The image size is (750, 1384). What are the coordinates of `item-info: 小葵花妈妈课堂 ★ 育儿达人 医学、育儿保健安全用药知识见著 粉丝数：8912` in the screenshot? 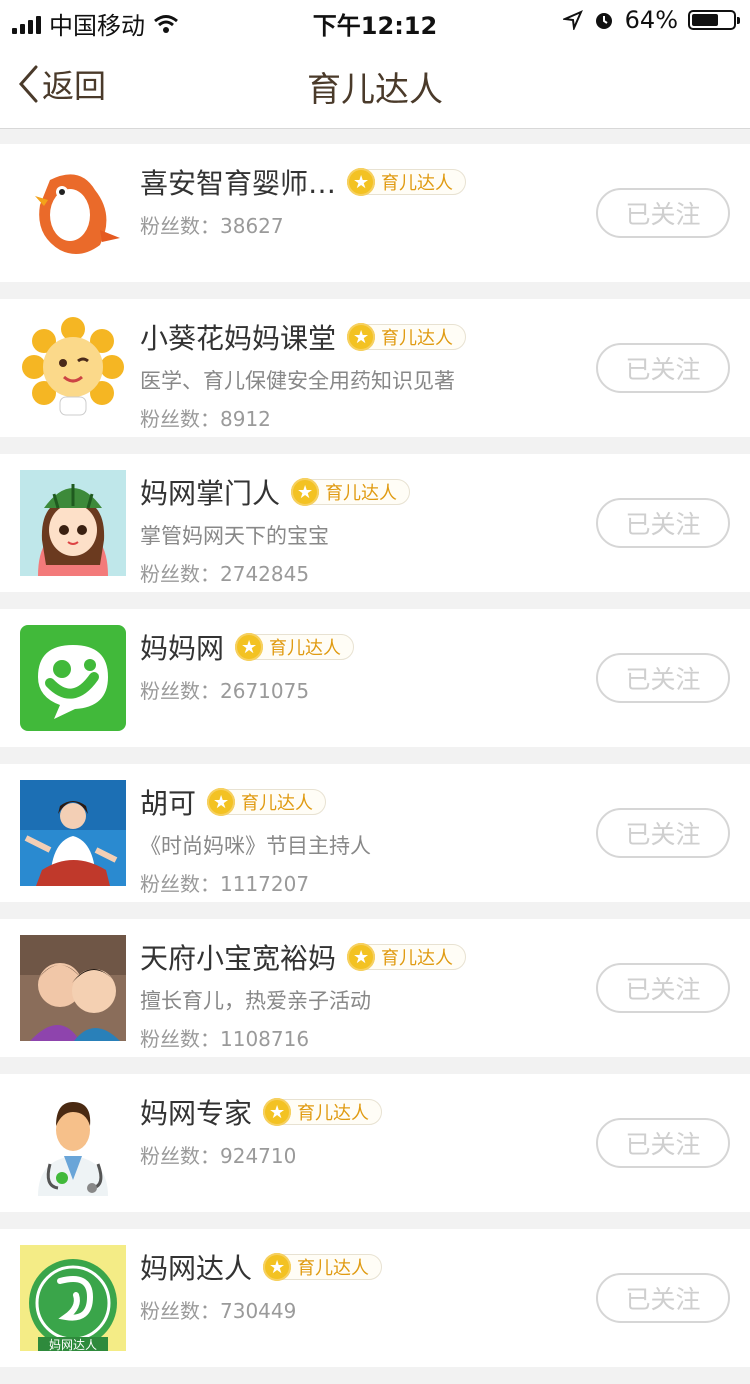 It's located at (365, 374).